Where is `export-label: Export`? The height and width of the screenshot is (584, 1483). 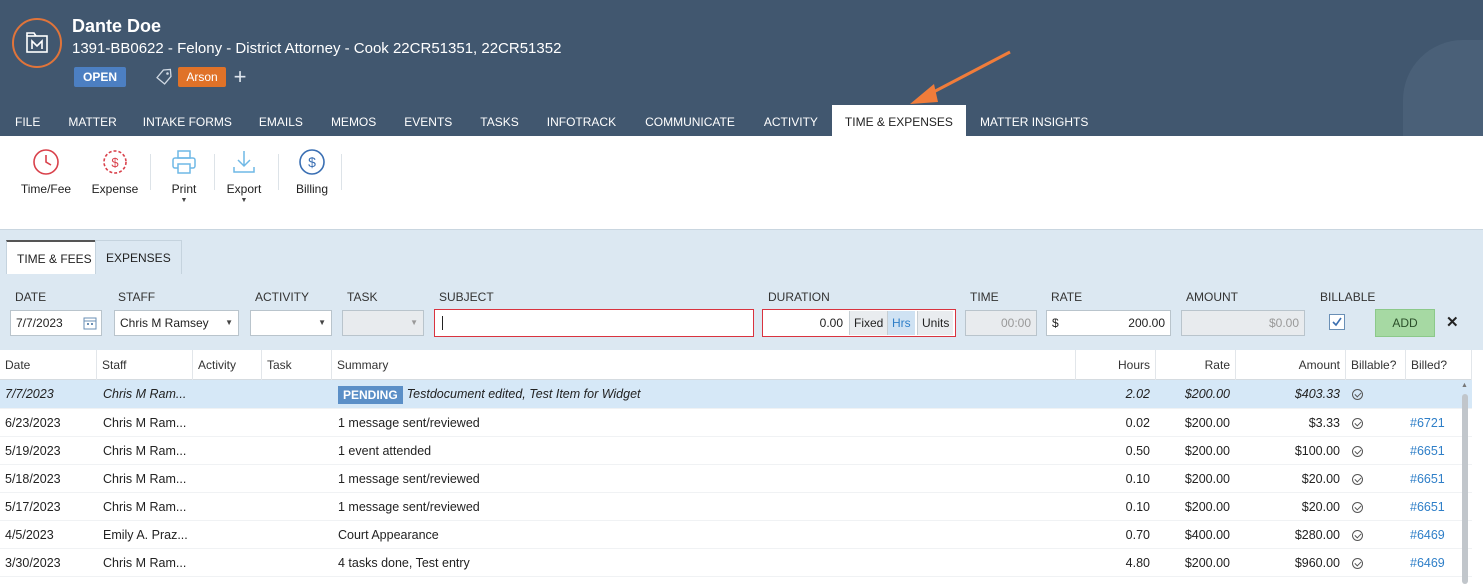
export-label: Export is located at coordinates (244, 189).